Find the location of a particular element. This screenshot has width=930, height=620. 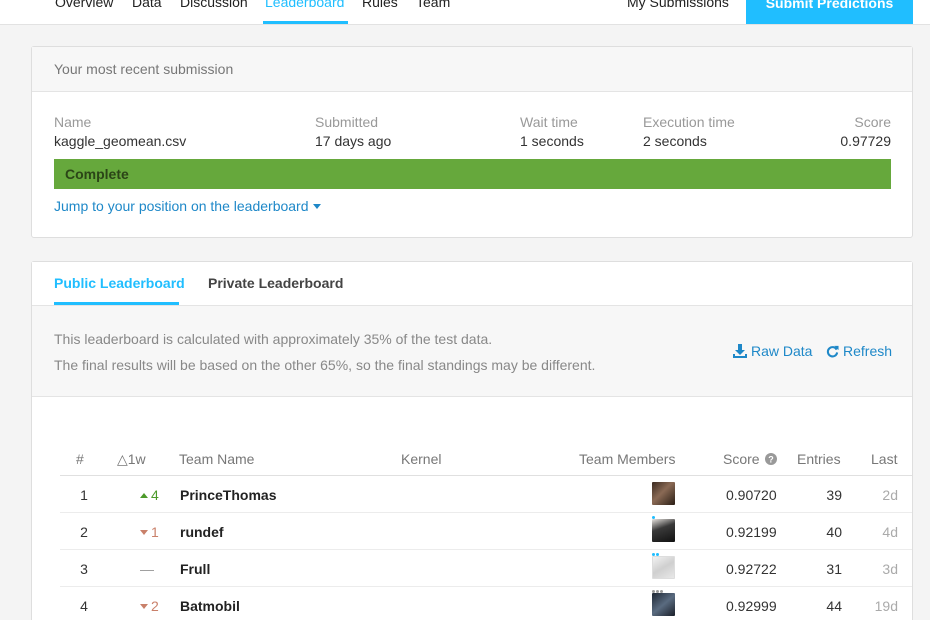

column-entries: Entries is located at coordinates (819, 459).